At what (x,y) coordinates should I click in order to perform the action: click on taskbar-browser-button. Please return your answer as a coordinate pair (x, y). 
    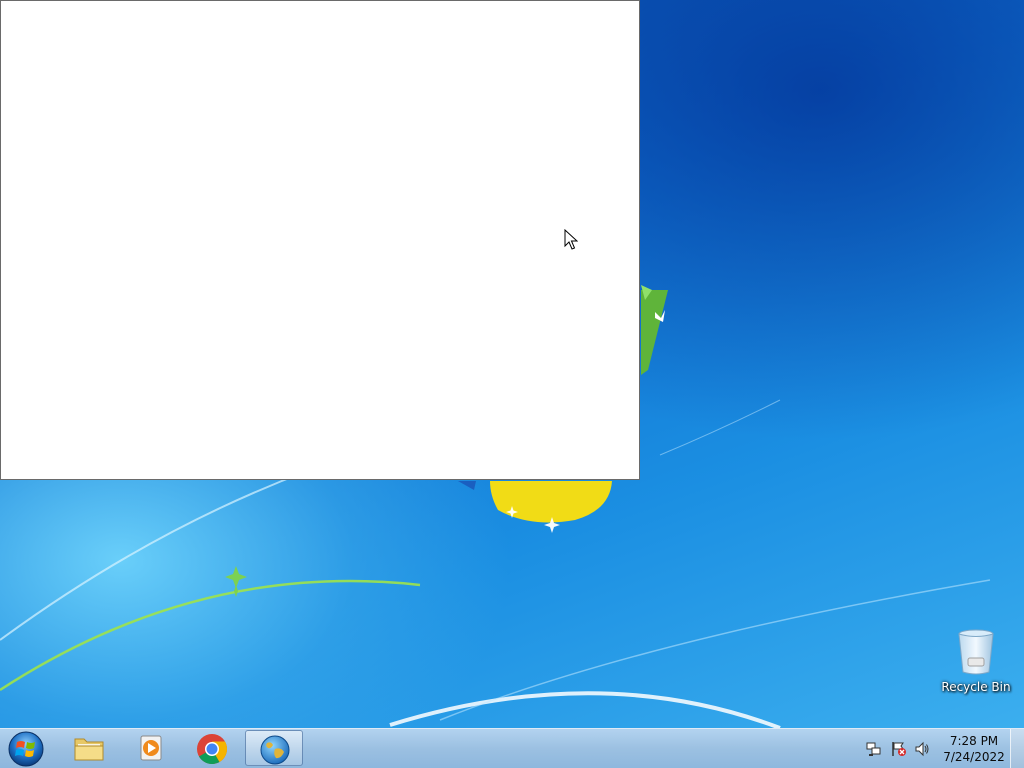
    Looking at the image, I should click on (274, 748).